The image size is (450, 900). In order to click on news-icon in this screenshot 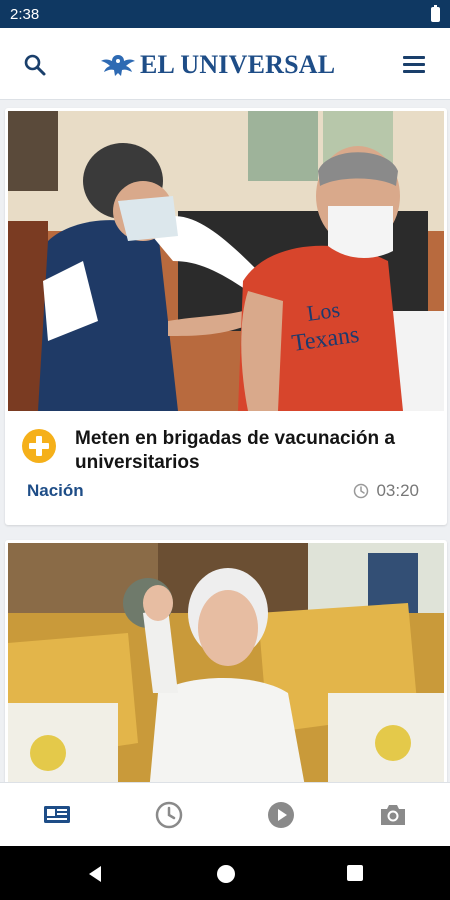, I will do `click(57, 814)`.